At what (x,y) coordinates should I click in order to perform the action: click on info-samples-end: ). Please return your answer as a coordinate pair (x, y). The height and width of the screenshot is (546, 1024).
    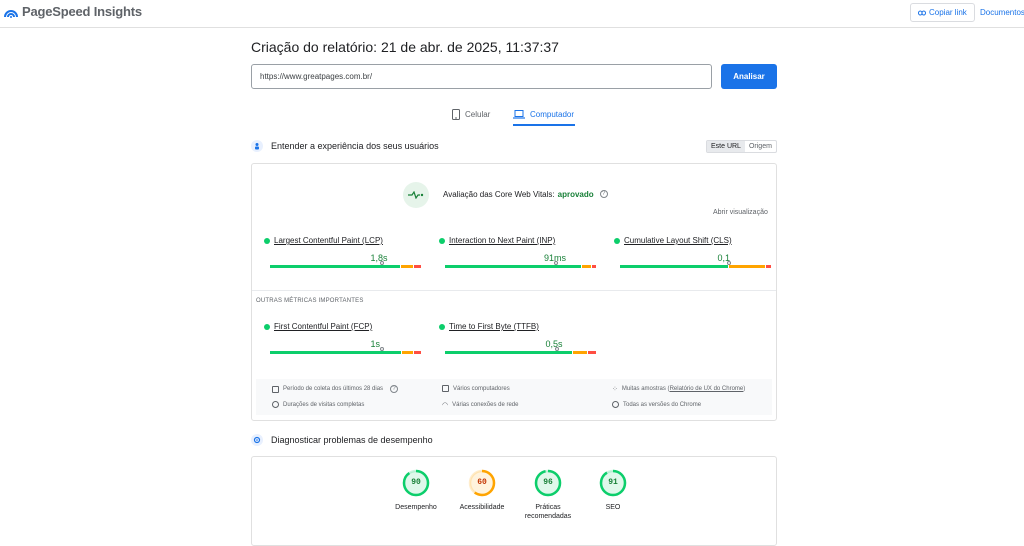
    Looking at the image, I should click on (744, 389).